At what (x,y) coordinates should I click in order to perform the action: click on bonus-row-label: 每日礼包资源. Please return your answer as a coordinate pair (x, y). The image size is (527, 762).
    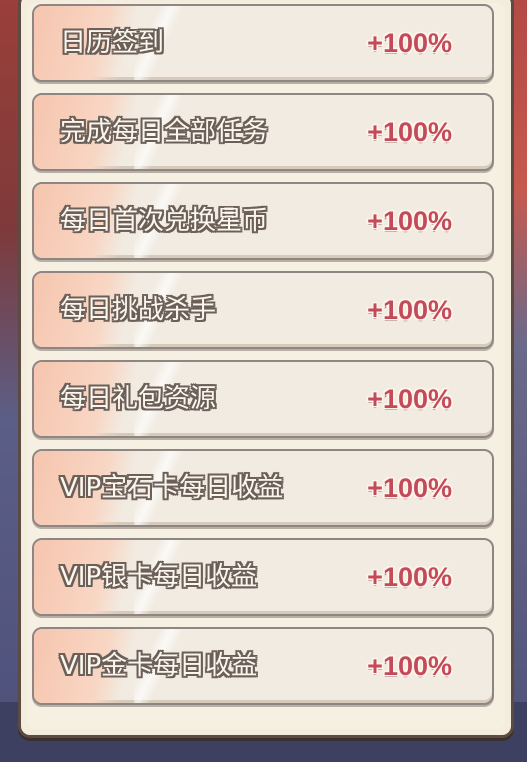
    Looking at the image, I should click on (138, 399).